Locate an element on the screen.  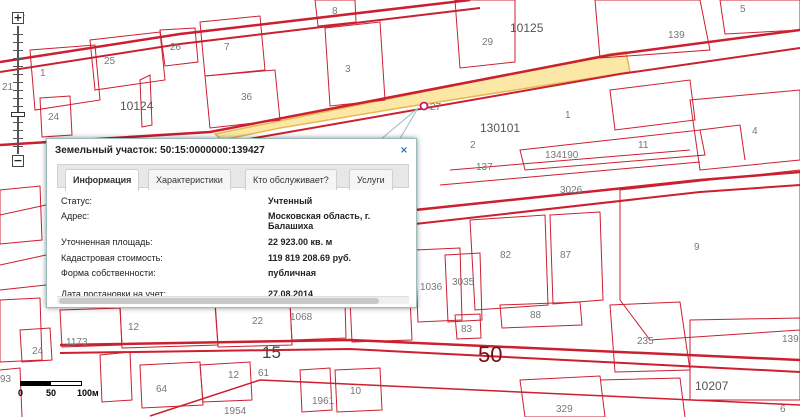
info-value: 22 923.00 кв. м is located at coordinates (300, 242).